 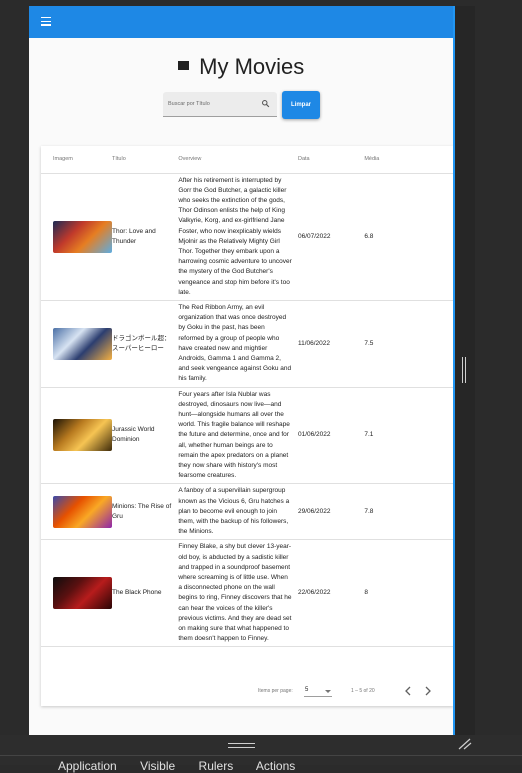 What do you see at coordinates (241, 22) in the screenshot?
I see `top-toolbar` at bounding box center [241, 22].